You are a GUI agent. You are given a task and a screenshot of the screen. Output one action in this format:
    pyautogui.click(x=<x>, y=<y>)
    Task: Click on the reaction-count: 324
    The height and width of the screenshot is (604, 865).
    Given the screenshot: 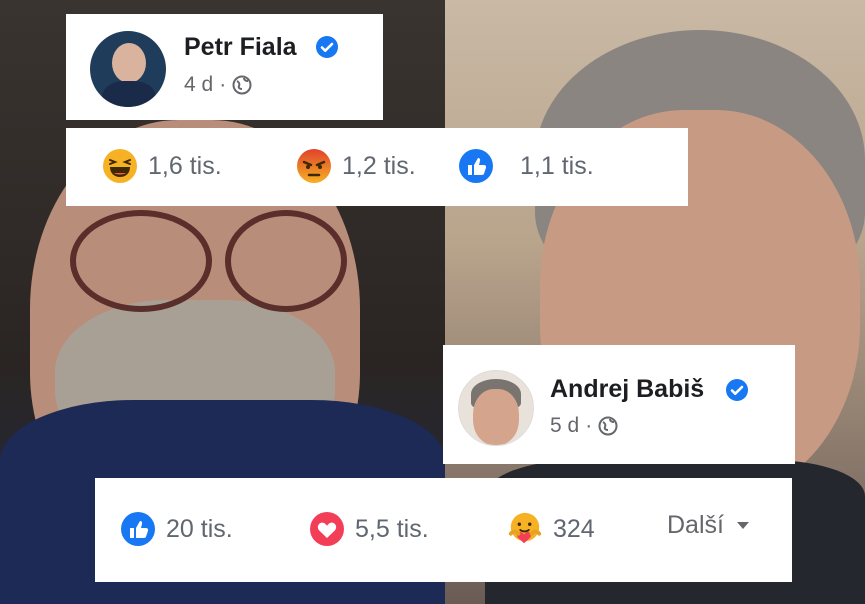 What is the action you would take?
    pyautogui.click(x=574, y=528)
    